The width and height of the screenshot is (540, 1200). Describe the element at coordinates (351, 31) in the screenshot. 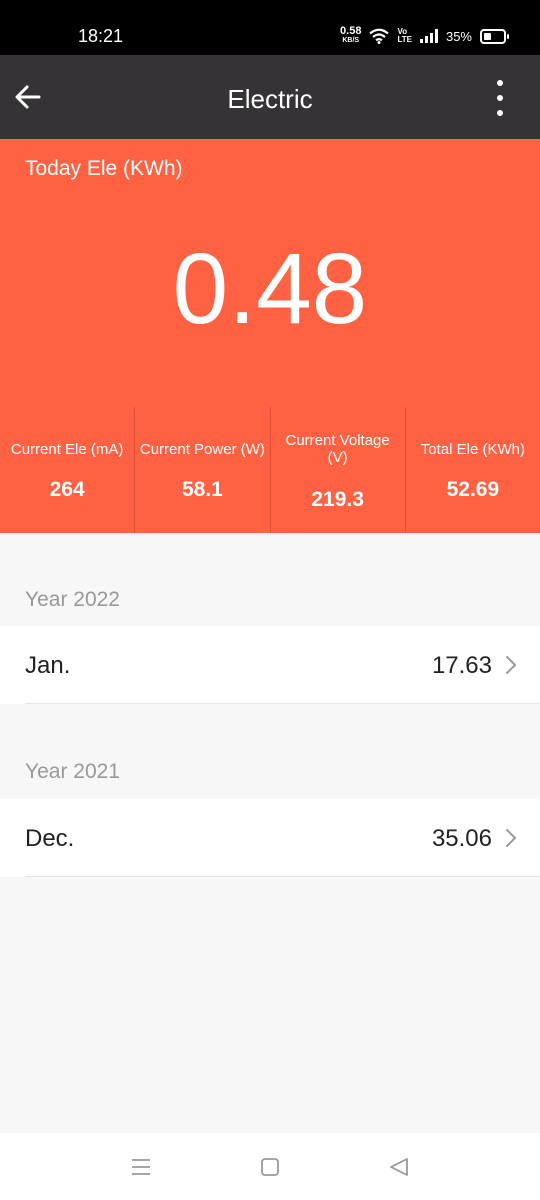

I see `network-speed-value: 0.58` at that location.